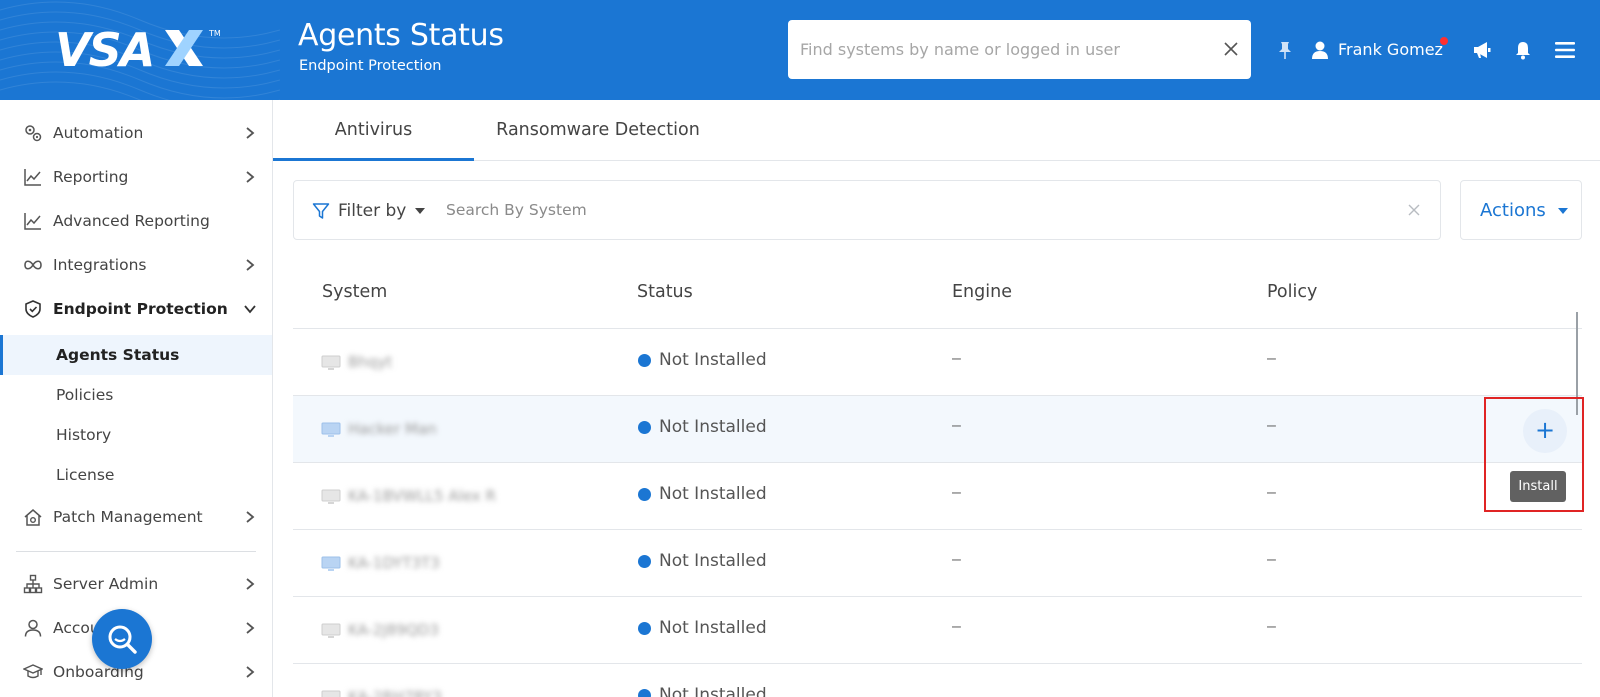 Image resolution: width=1600 pixels, height=697 pixels. What do you see at coordinates (354, 292) in the screenshot?
I see `column-header-system: System` at bounding box center [354, 292].